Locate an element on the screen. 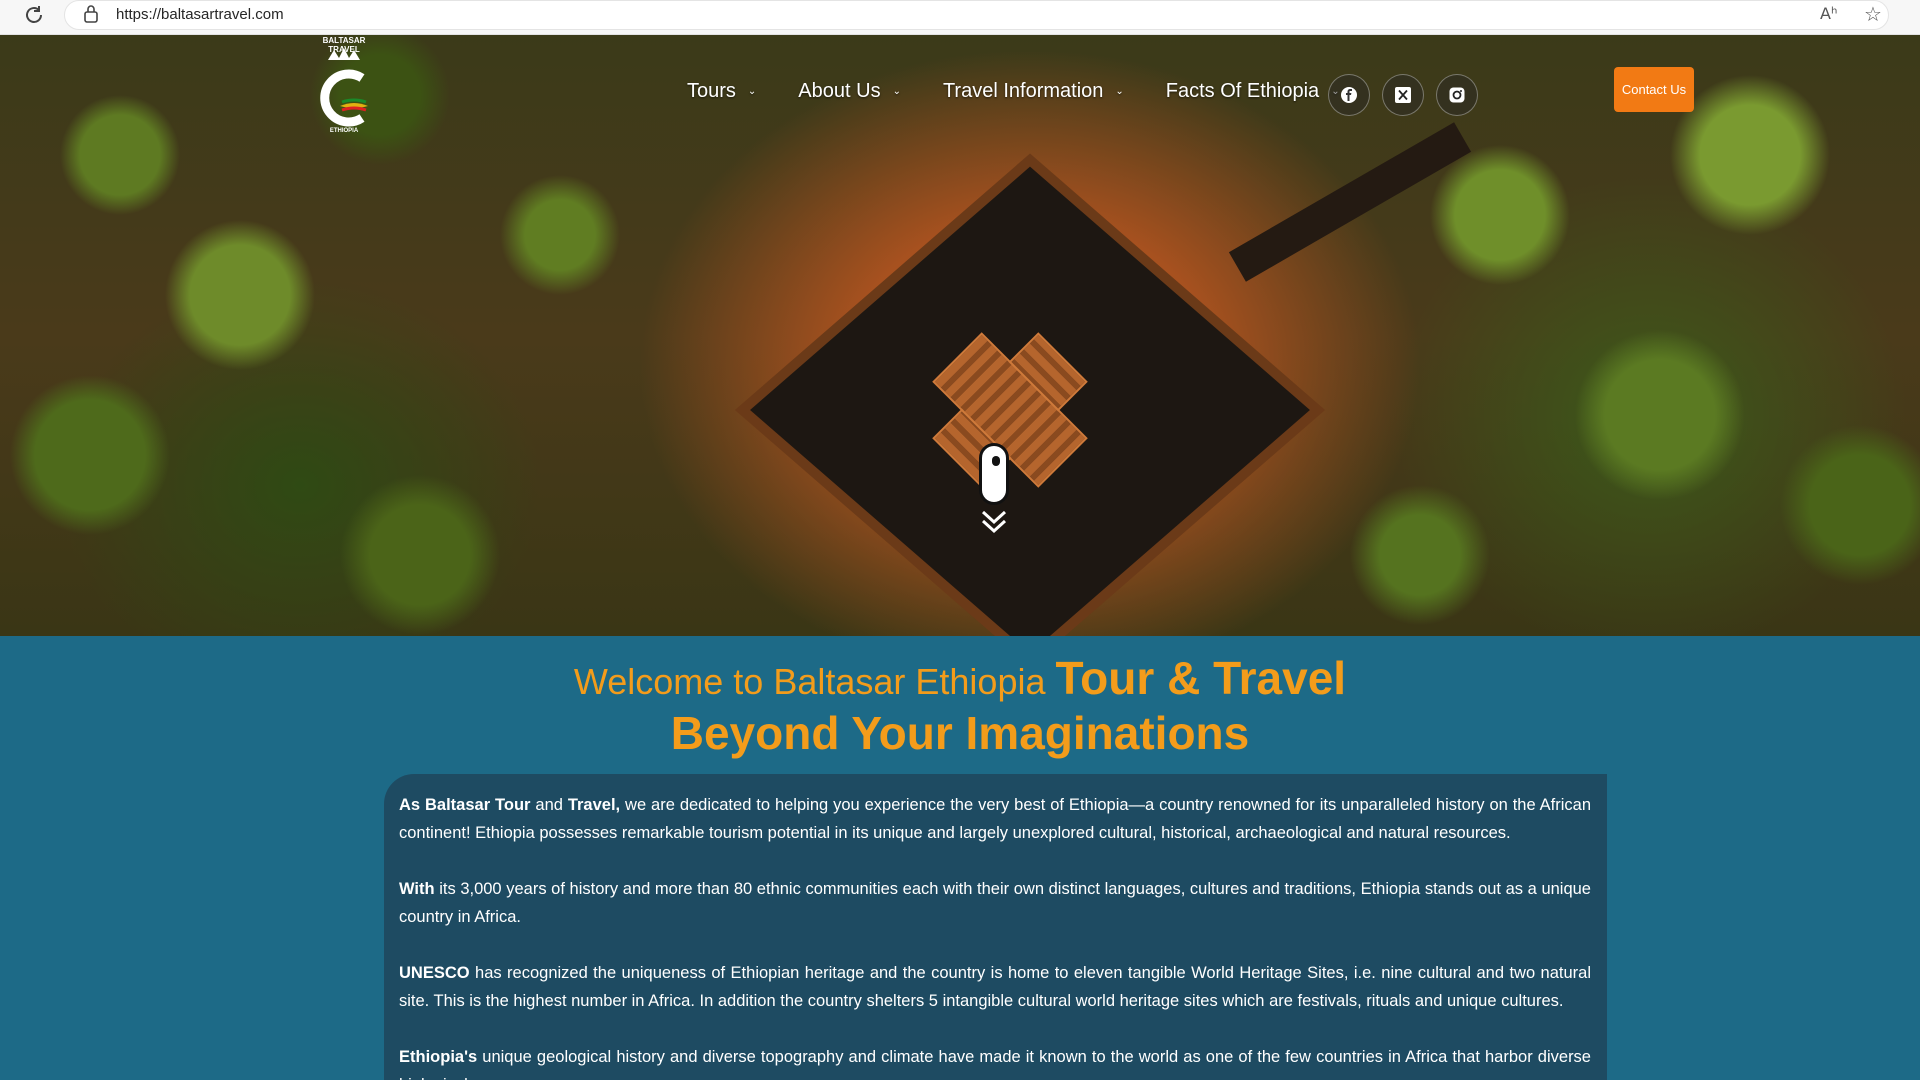  welcome-tagline: Beyond Your Imaginations is located at coordinates (960, 733).